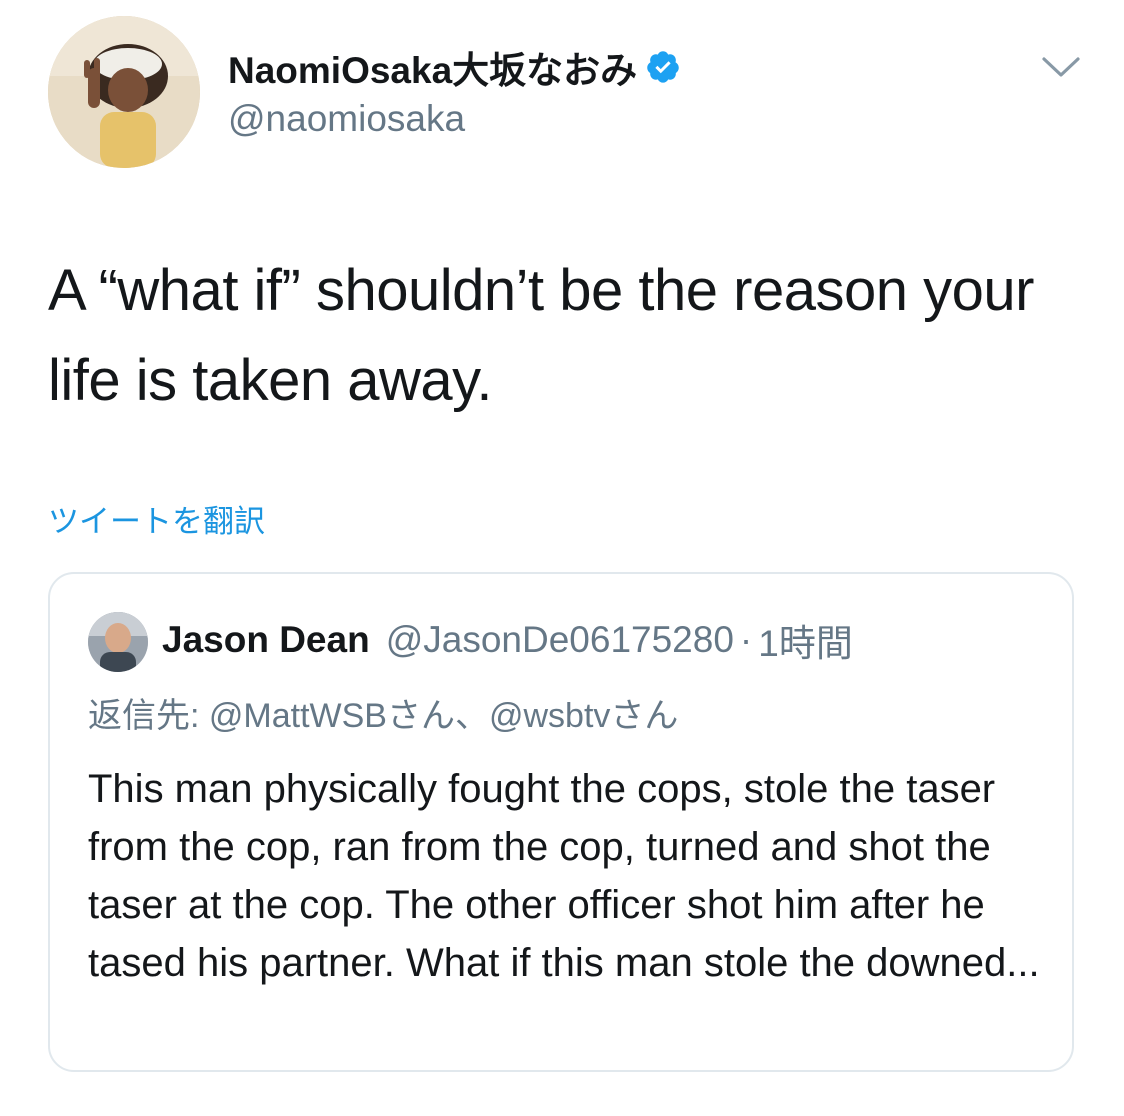 Image resolution: width=1124 pixels, height=1116 pixels. I want to click on quoted-reply-to: 返信先: @MattWSBさん、@wsbtvさん, so click(383, 716).